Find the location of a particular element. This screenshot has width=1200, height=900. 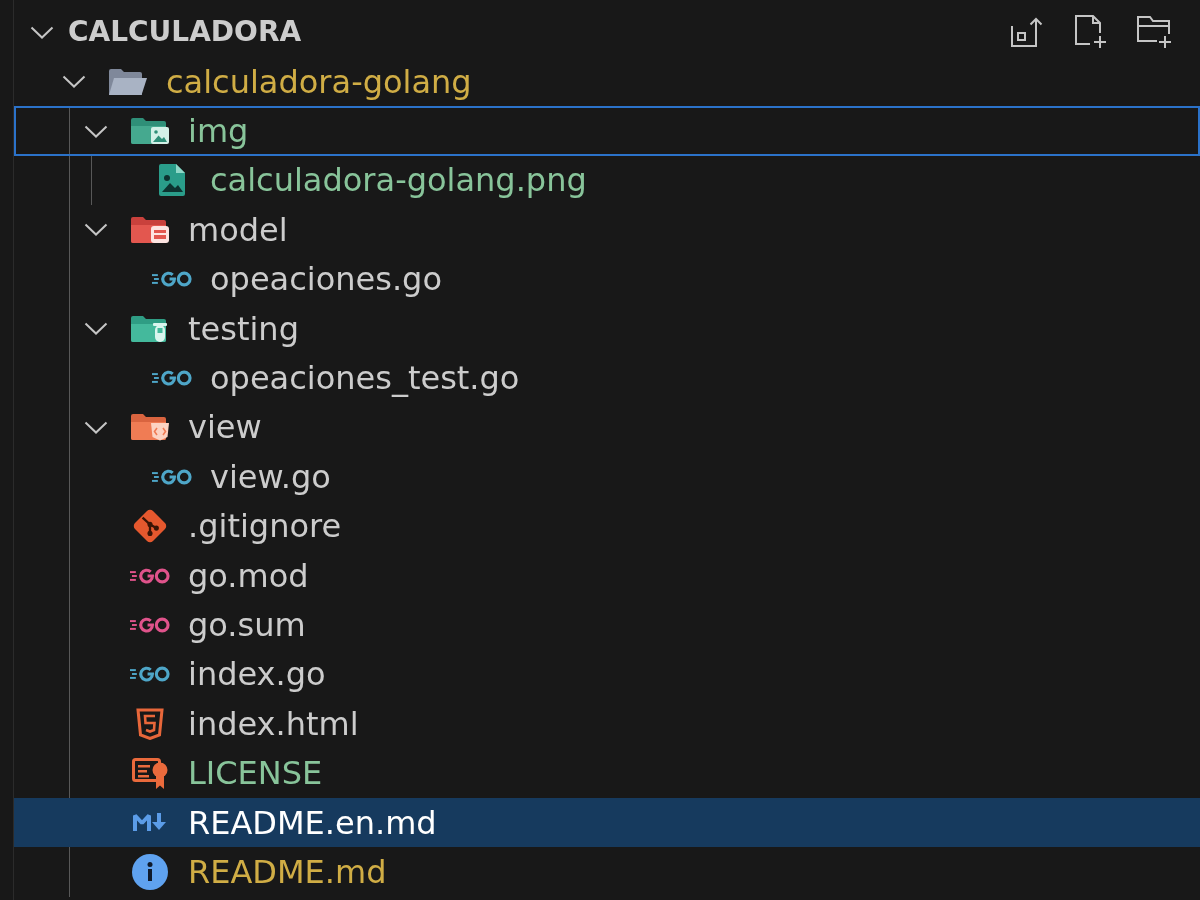

export-icon is located at coordinates (1027, 32).